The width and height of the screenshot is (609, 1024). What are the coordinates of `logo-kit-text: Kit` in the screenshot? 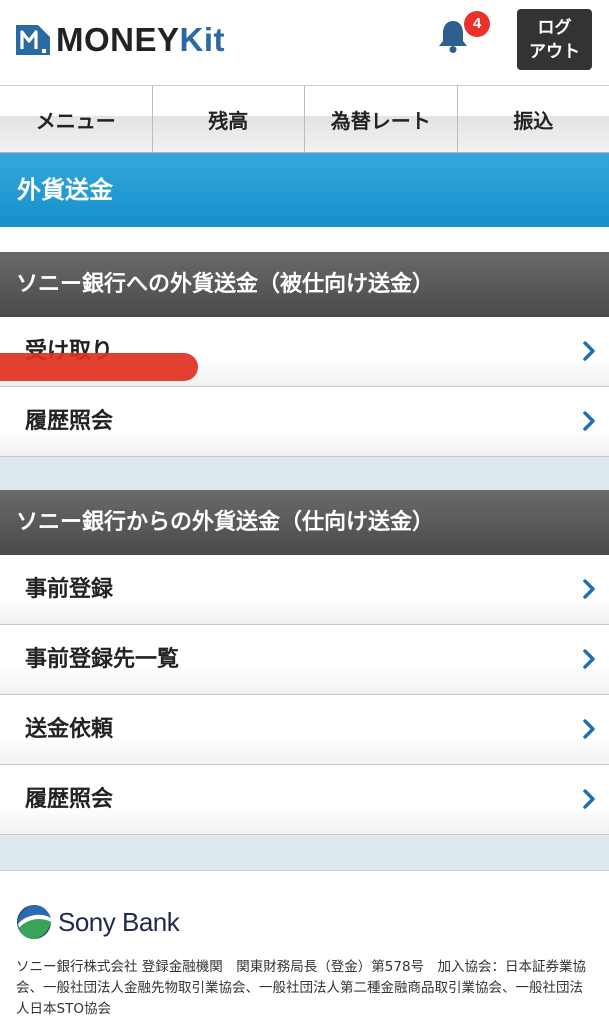 It's located at (202, 39).